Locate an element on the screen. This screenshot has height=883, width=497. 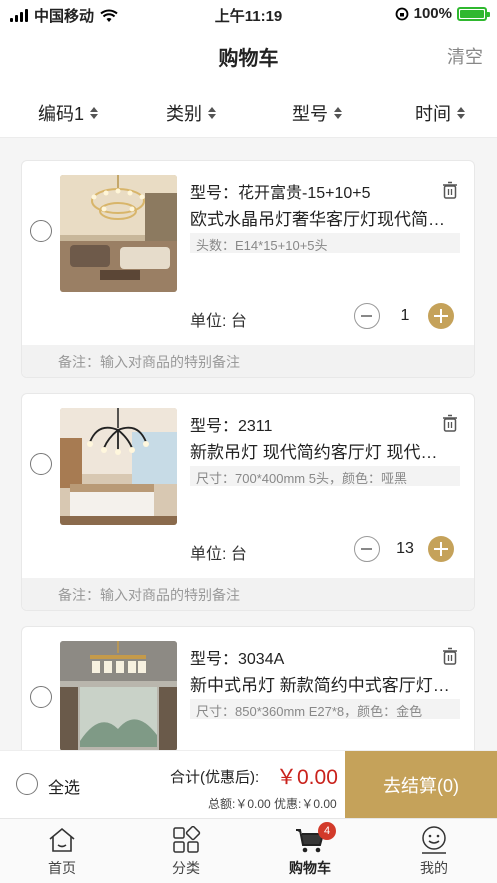
tab-home: 首页 is located at coordinates (62, 851).